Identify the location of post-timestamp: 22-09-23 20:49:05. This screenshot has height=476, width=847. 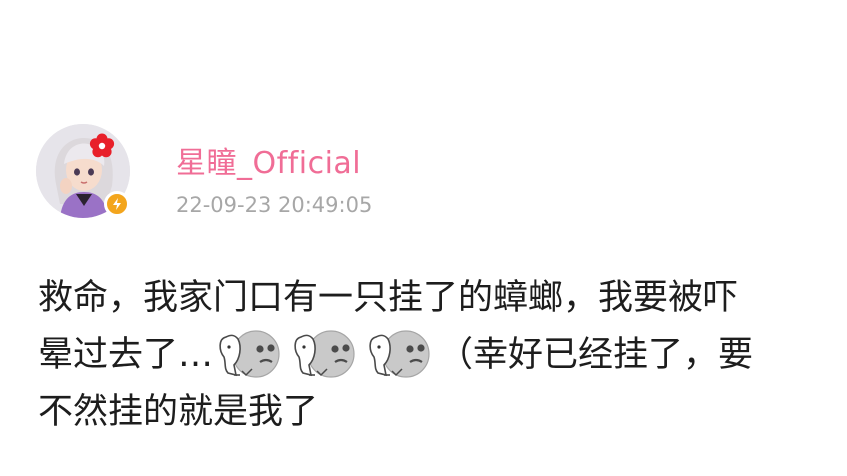
(274, 205).